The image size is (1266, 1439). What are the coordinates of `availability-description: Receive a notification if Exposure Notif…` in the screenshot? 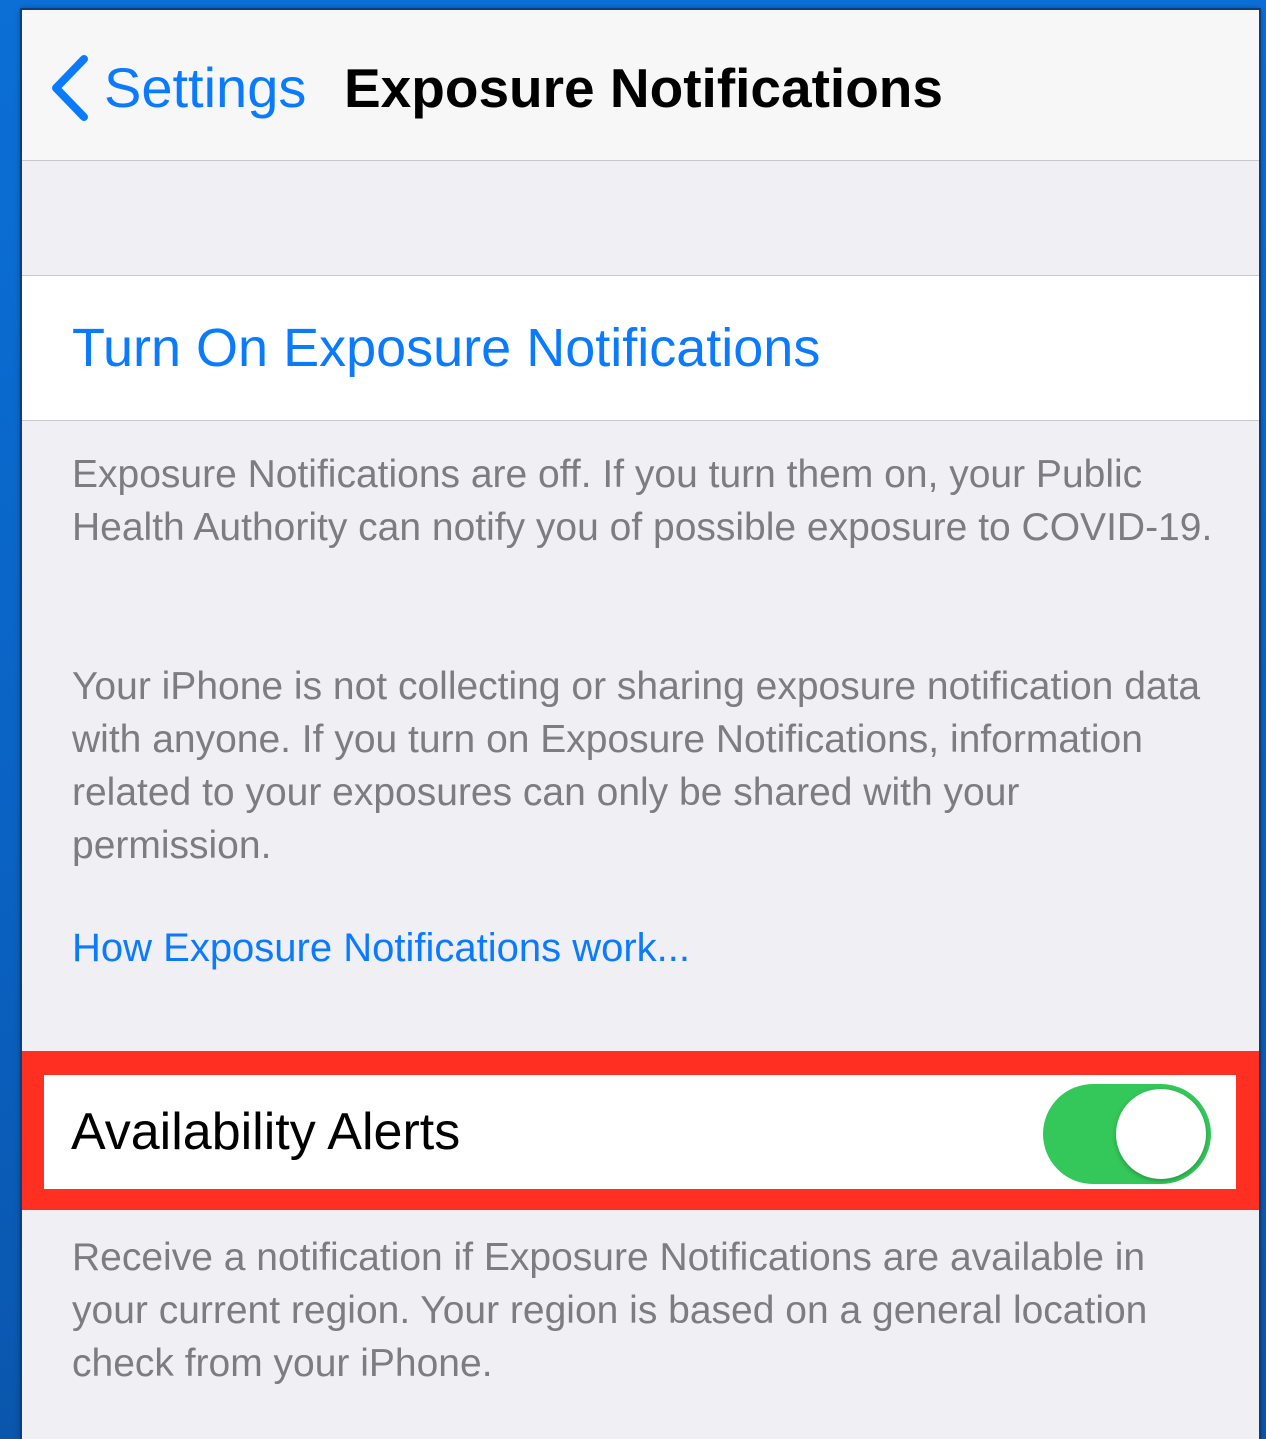 It's located at (610, 1310).